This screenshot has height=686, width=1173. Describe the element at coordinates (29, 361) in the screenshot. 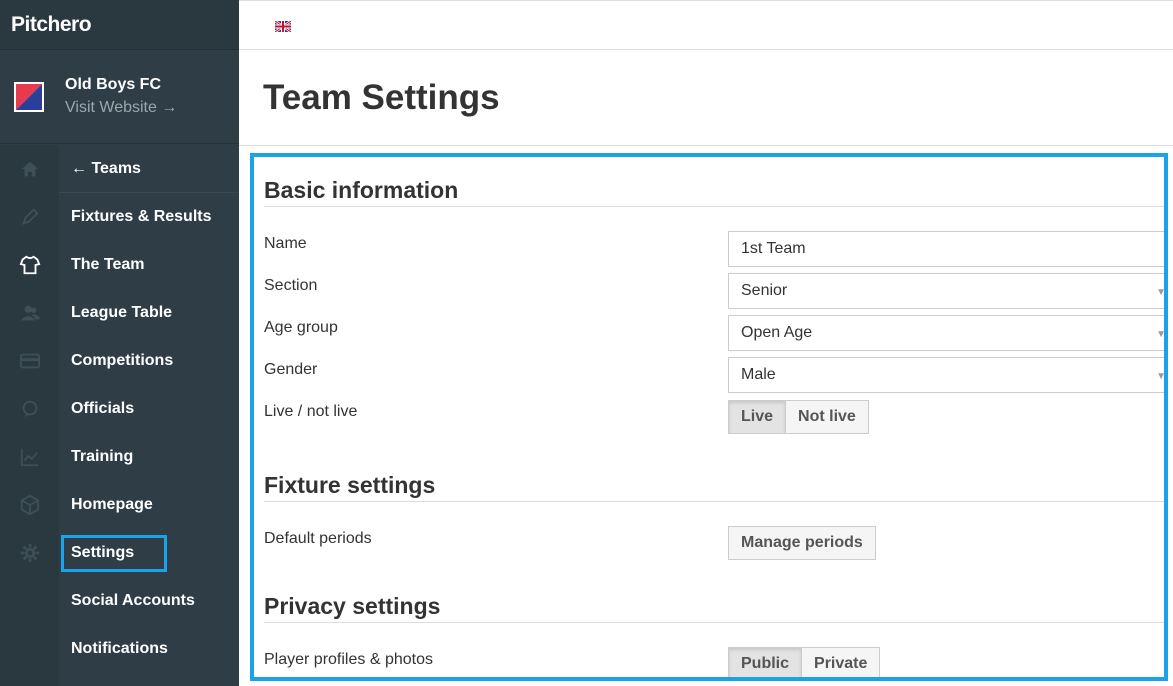

I see `card-icon` at that location.